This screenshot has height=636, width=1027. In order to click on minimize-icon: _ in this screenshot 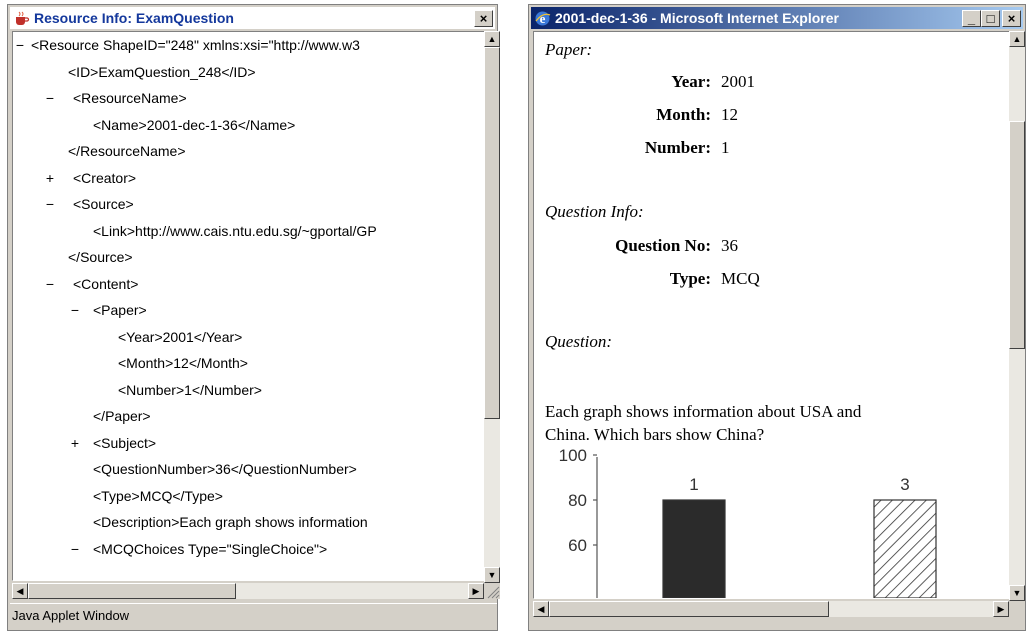, I will do `click(971, 18)`.